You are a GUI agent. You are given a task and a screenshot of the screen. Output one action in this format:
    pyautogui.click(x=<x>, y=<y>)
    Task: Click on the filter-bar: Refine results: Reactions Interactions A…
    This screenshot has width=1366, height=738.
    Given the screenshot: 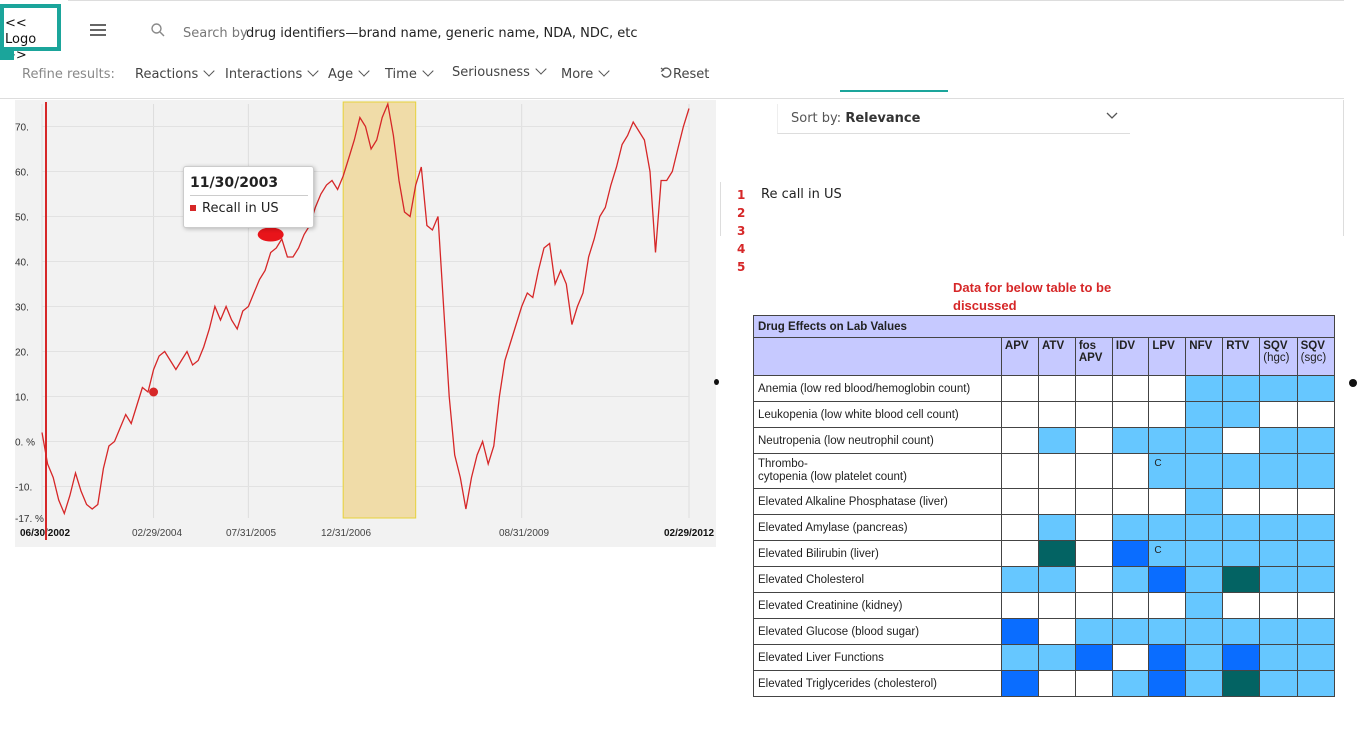 What is the action you would take?
    pyautogui.click(x=672, y=80)
    